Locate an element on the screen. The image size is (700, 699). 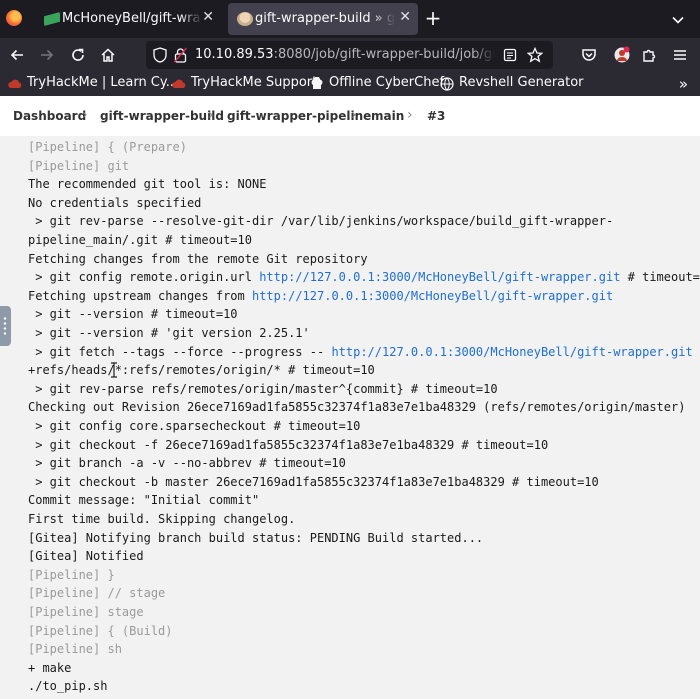
console-text: > git fetch --tags --force --progress -- is located at coordinates (180, 351).